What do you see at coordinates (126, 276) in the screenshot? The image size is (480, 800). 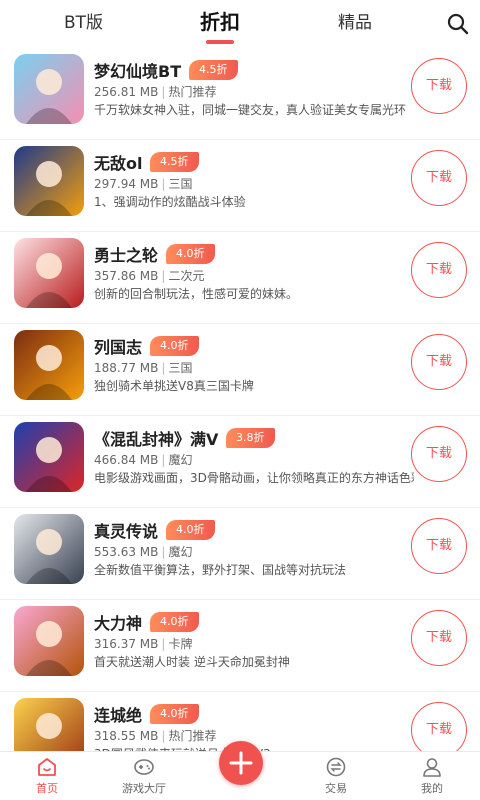 I see `game-size: 357.86 MB` at bounding box center [126, 276].